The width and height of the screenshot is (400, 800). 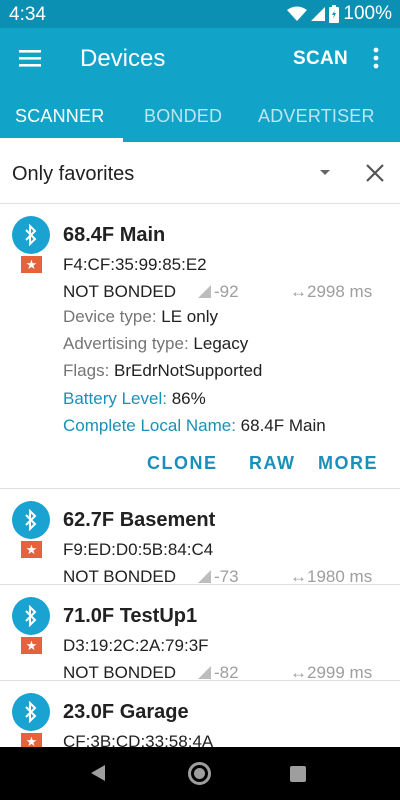 I want to click on device-name: 62.7F Basement, so click(x=139, y=520).